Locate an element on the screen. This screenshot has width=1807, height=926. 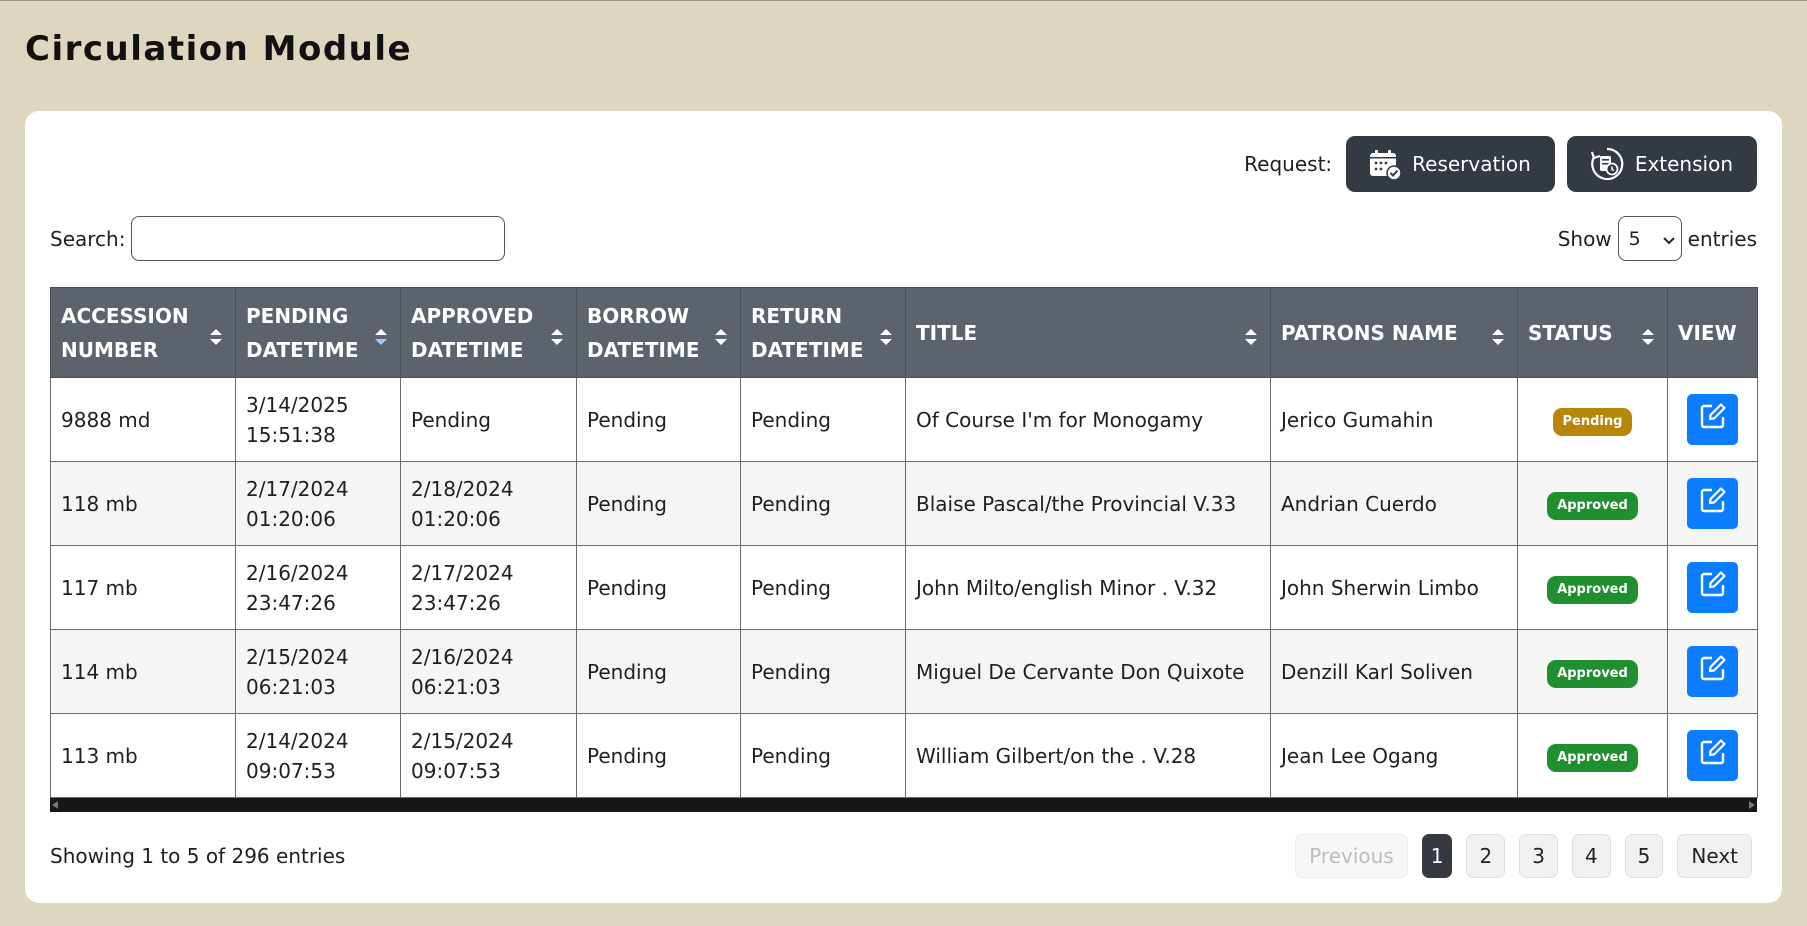
page-title: Circulation Module is located at coordinates (219, 49).